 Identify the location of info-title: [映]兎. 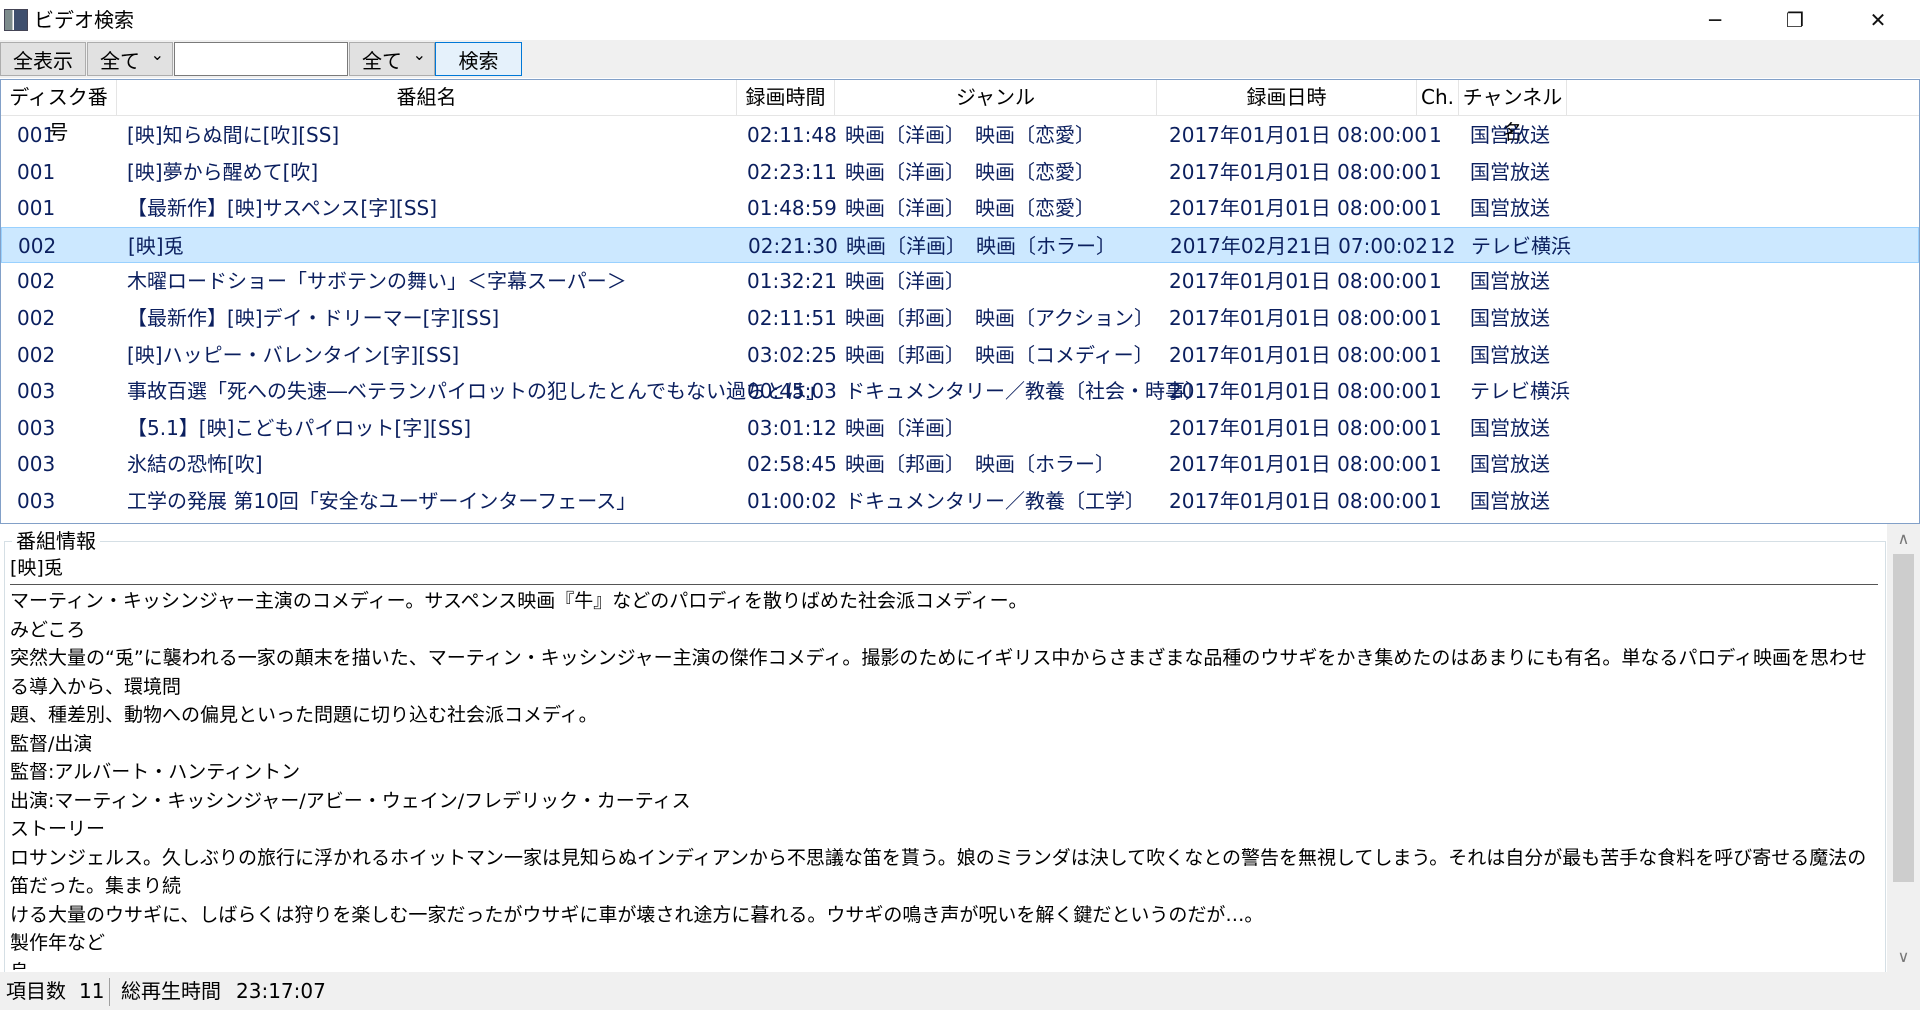
(944, 569).